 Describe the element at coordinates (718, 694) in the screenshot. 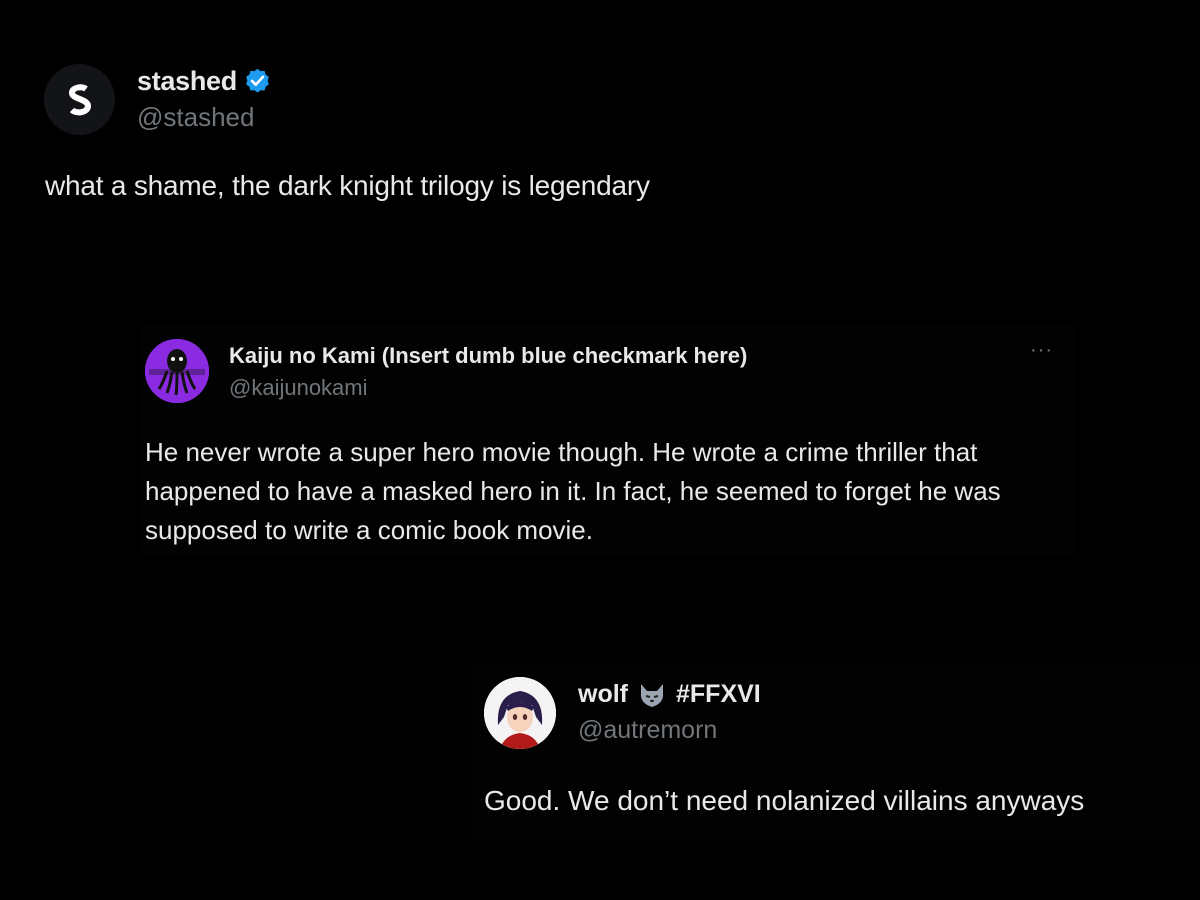

I see `name-hashtag: #FFXVI` at that location.